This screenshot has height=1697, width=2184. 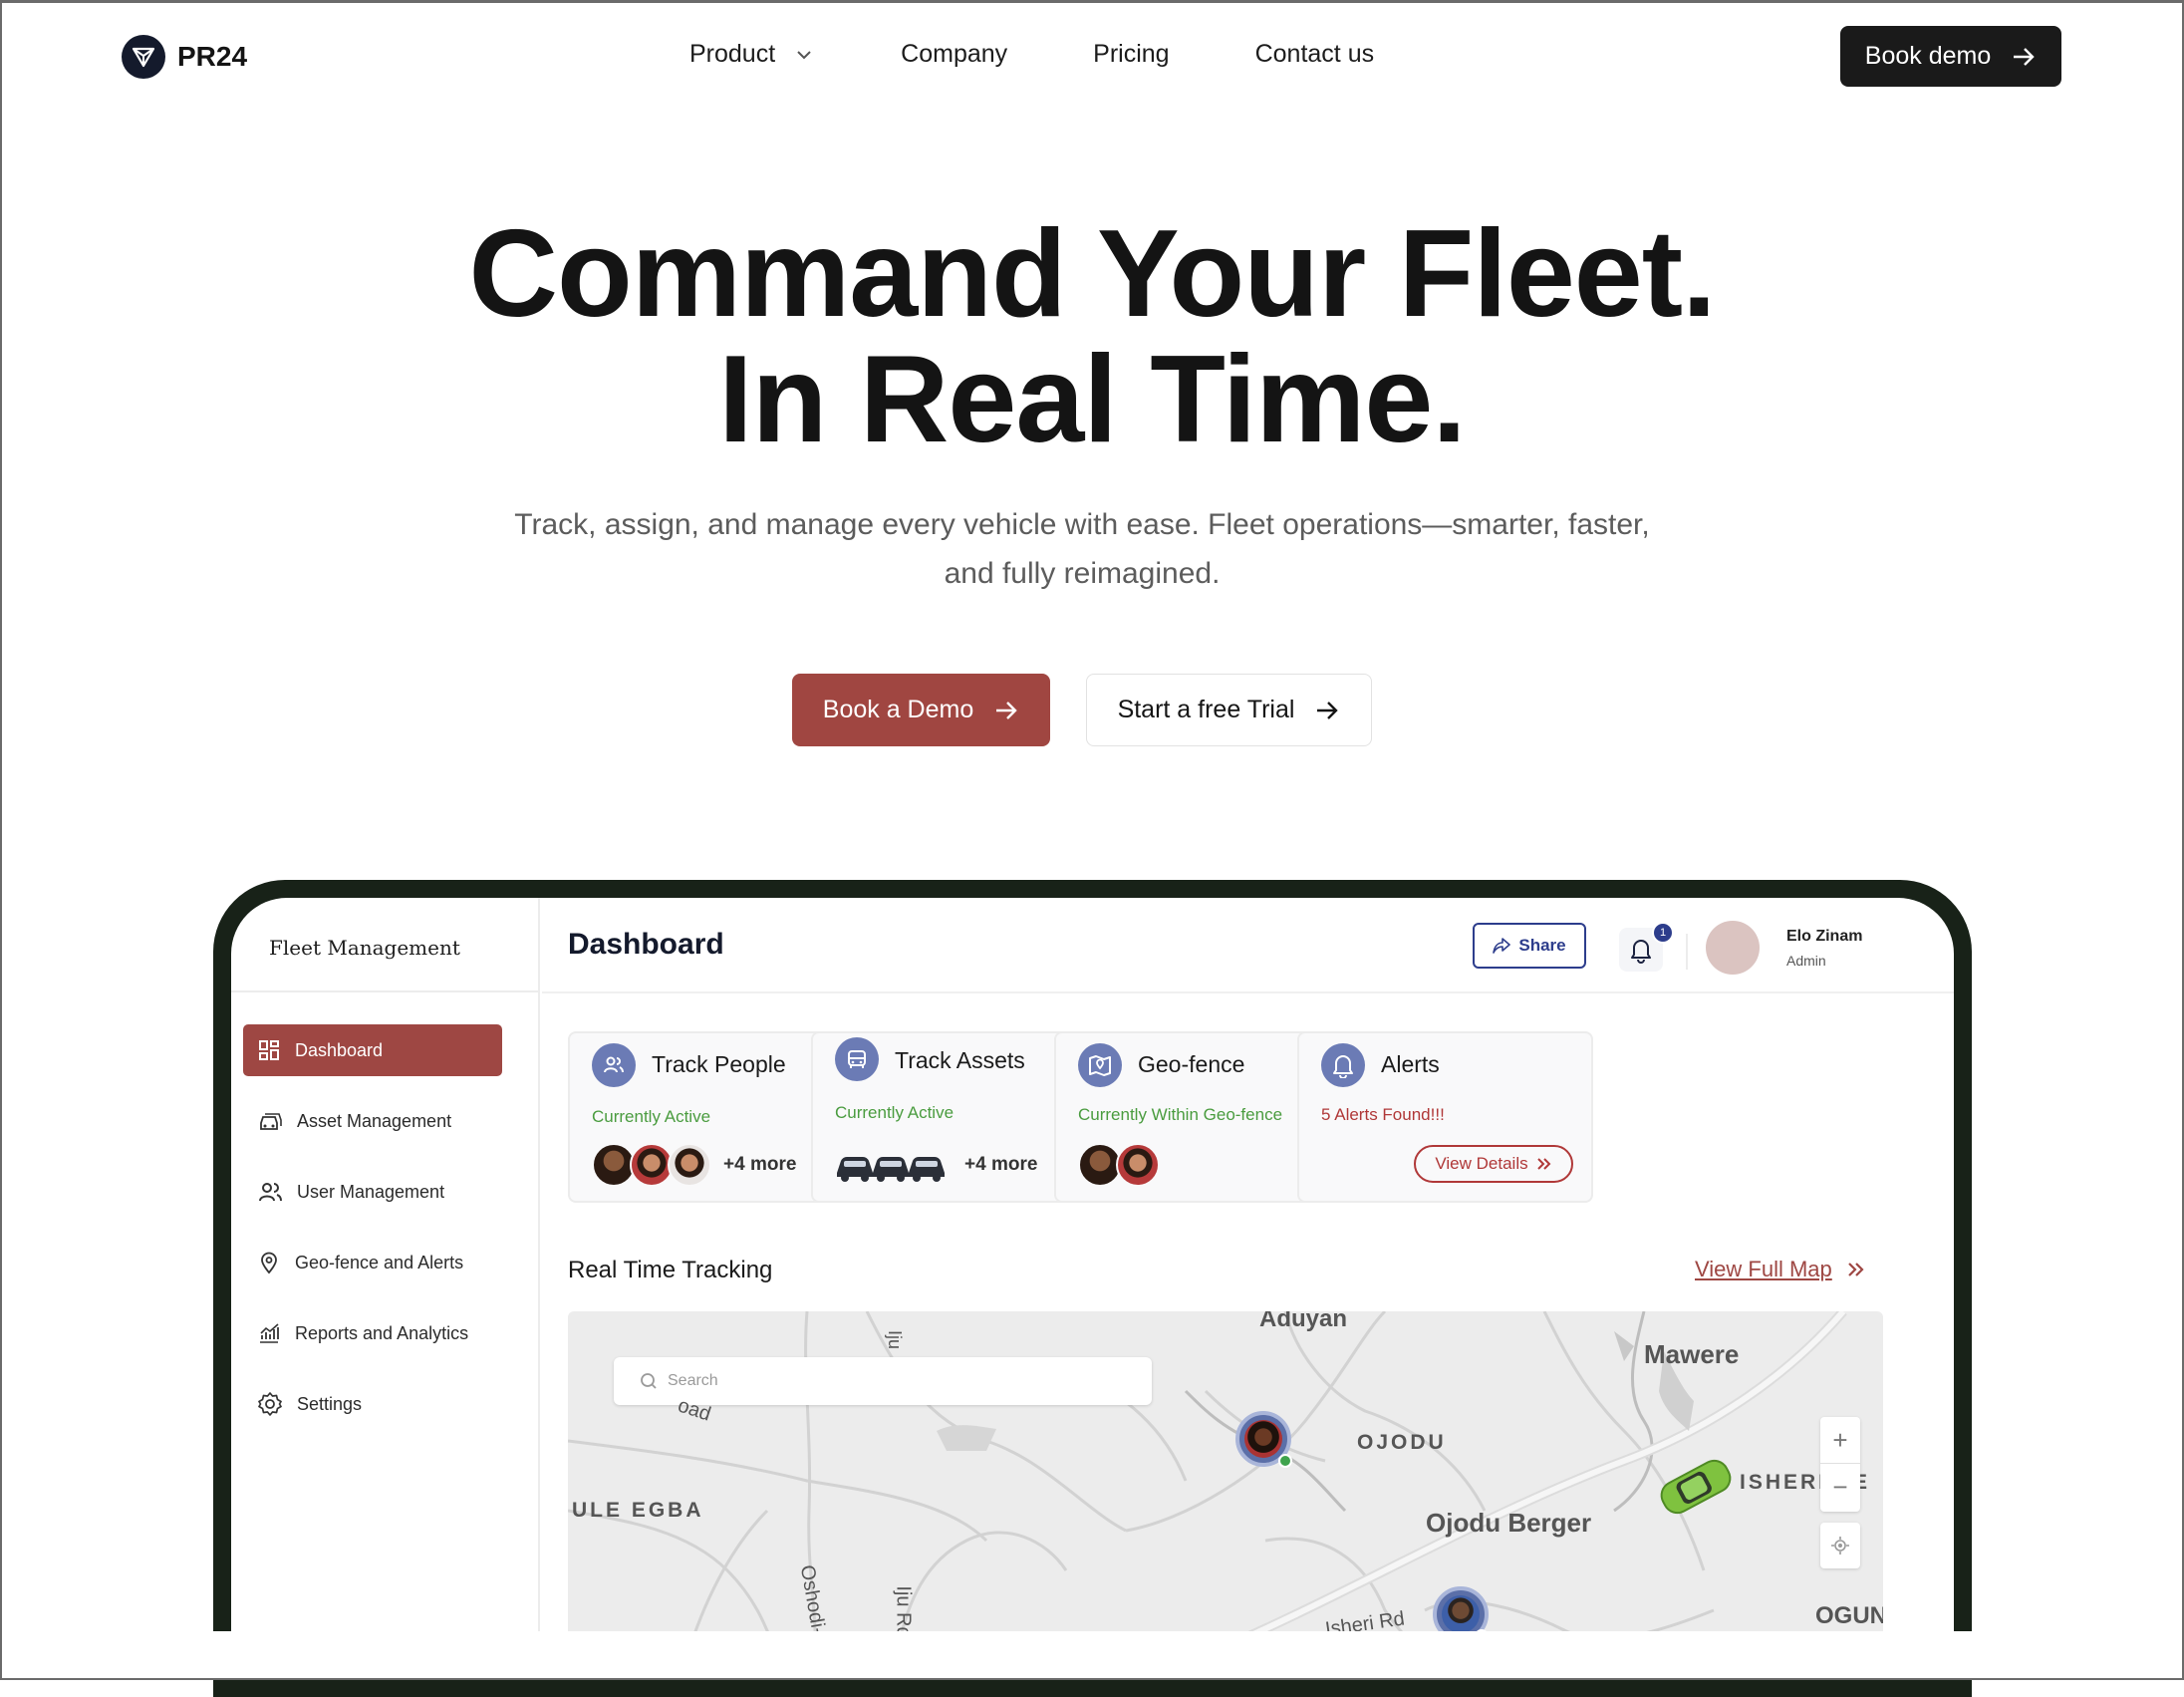 I want to click on share-button: Share, so click(x=1529, y=946).